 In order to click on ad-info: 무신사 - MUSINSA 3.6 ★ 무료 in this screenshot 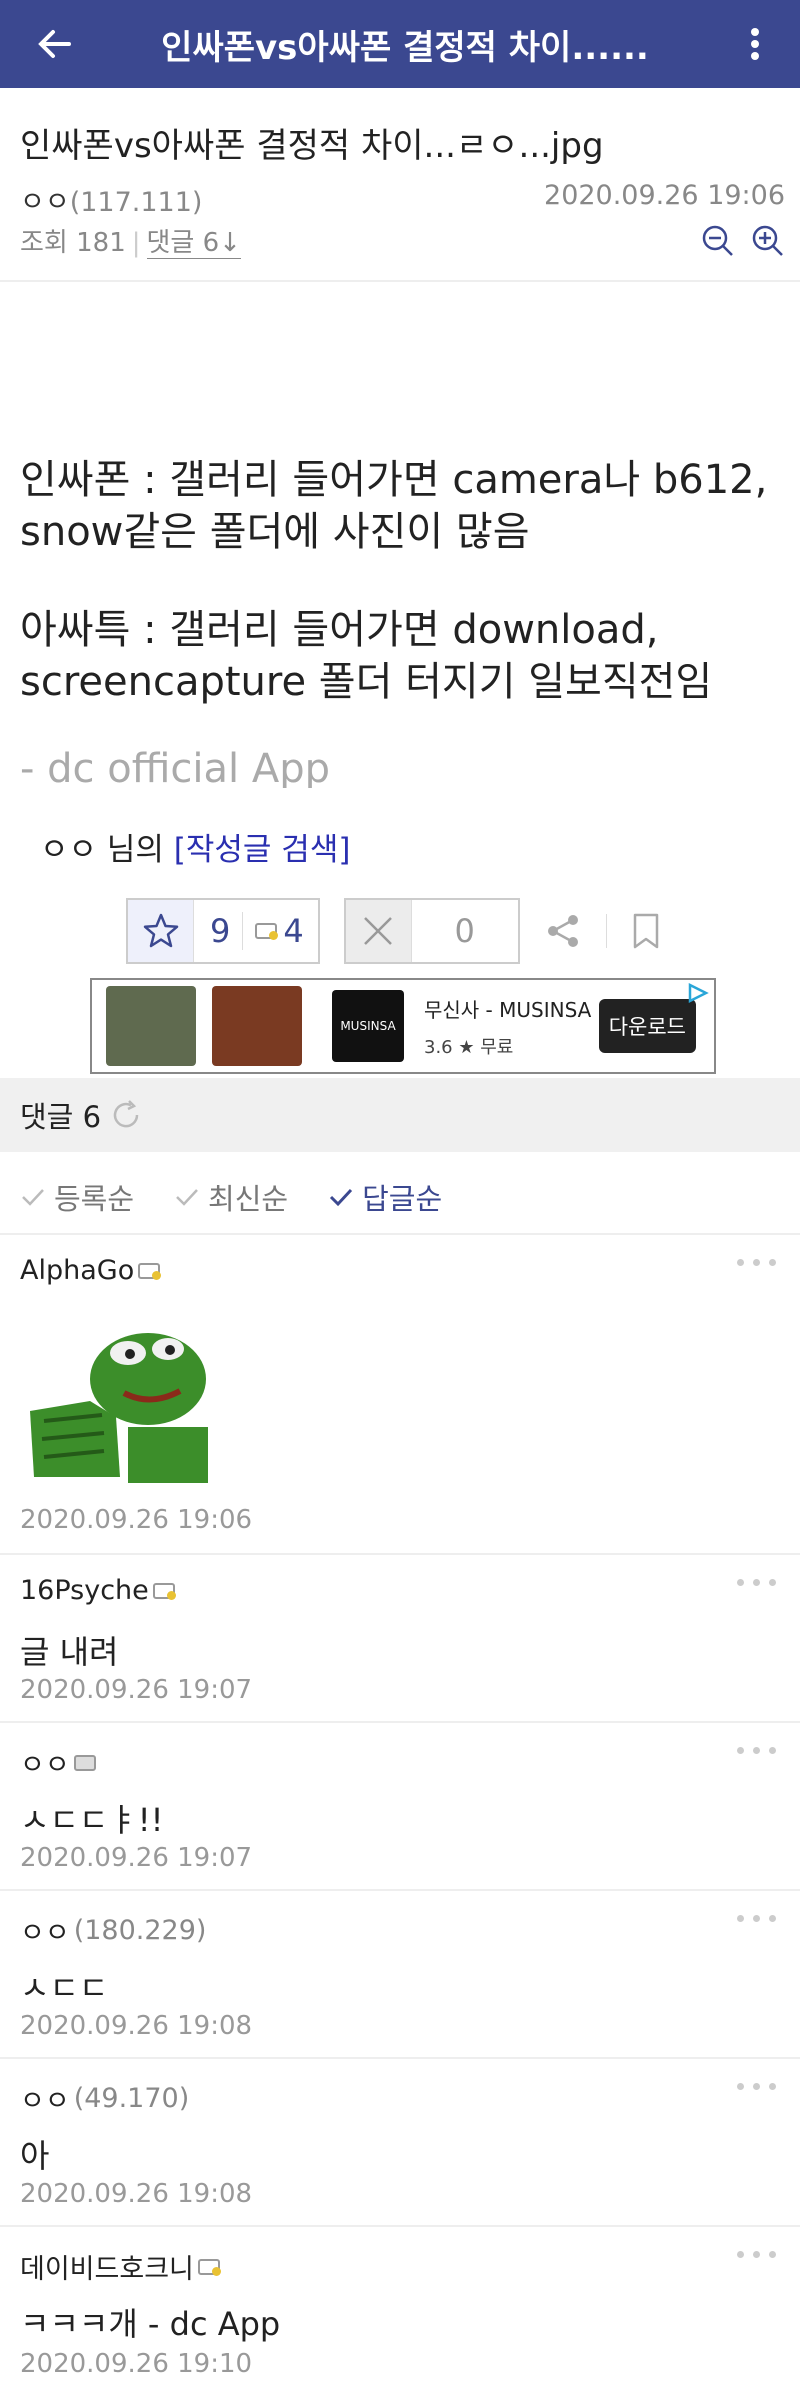, I will do `click(511, 1026)`.